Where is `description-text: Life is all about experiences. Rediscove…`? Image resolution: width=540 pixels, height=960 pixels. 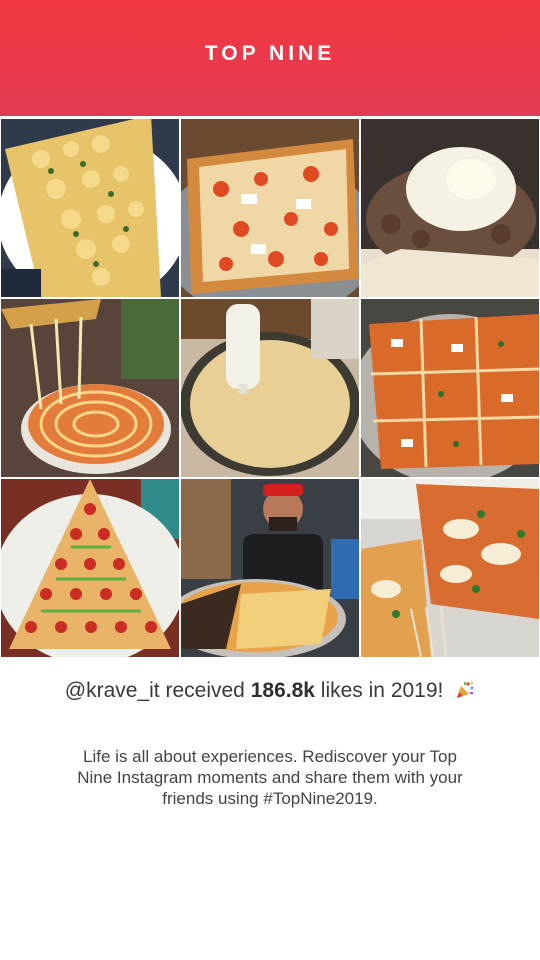
description-text: Life is all about experiences. Rediscove… is located at coordinates (270, 777).